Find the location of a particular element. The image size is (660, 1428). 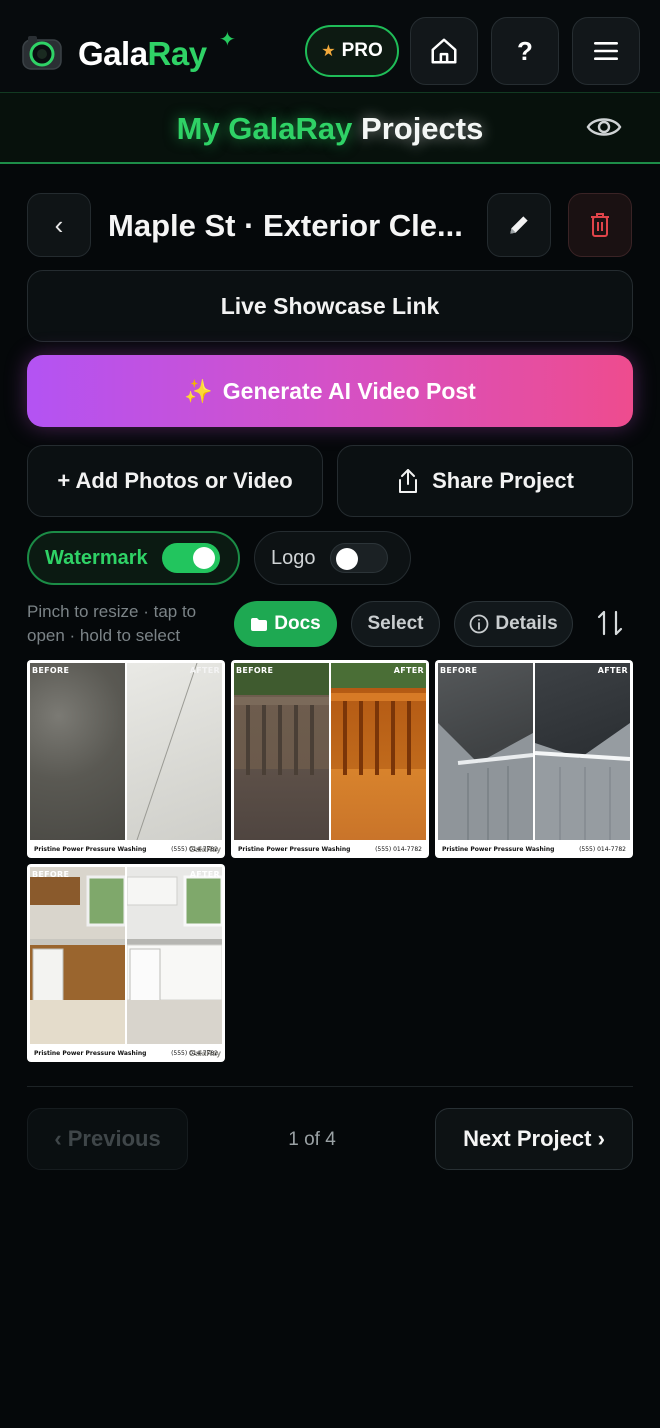

delete-project-button is located at coordinates (600, 225).